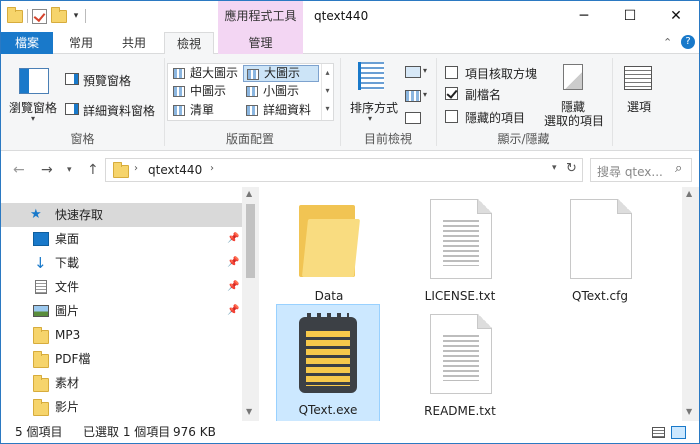 The height and width of the screenshot is (444, 700). Describe the element at coordinates (250, 304) in the screenshot. I see `nav-scrollbar: ▲ ▼` at that location.